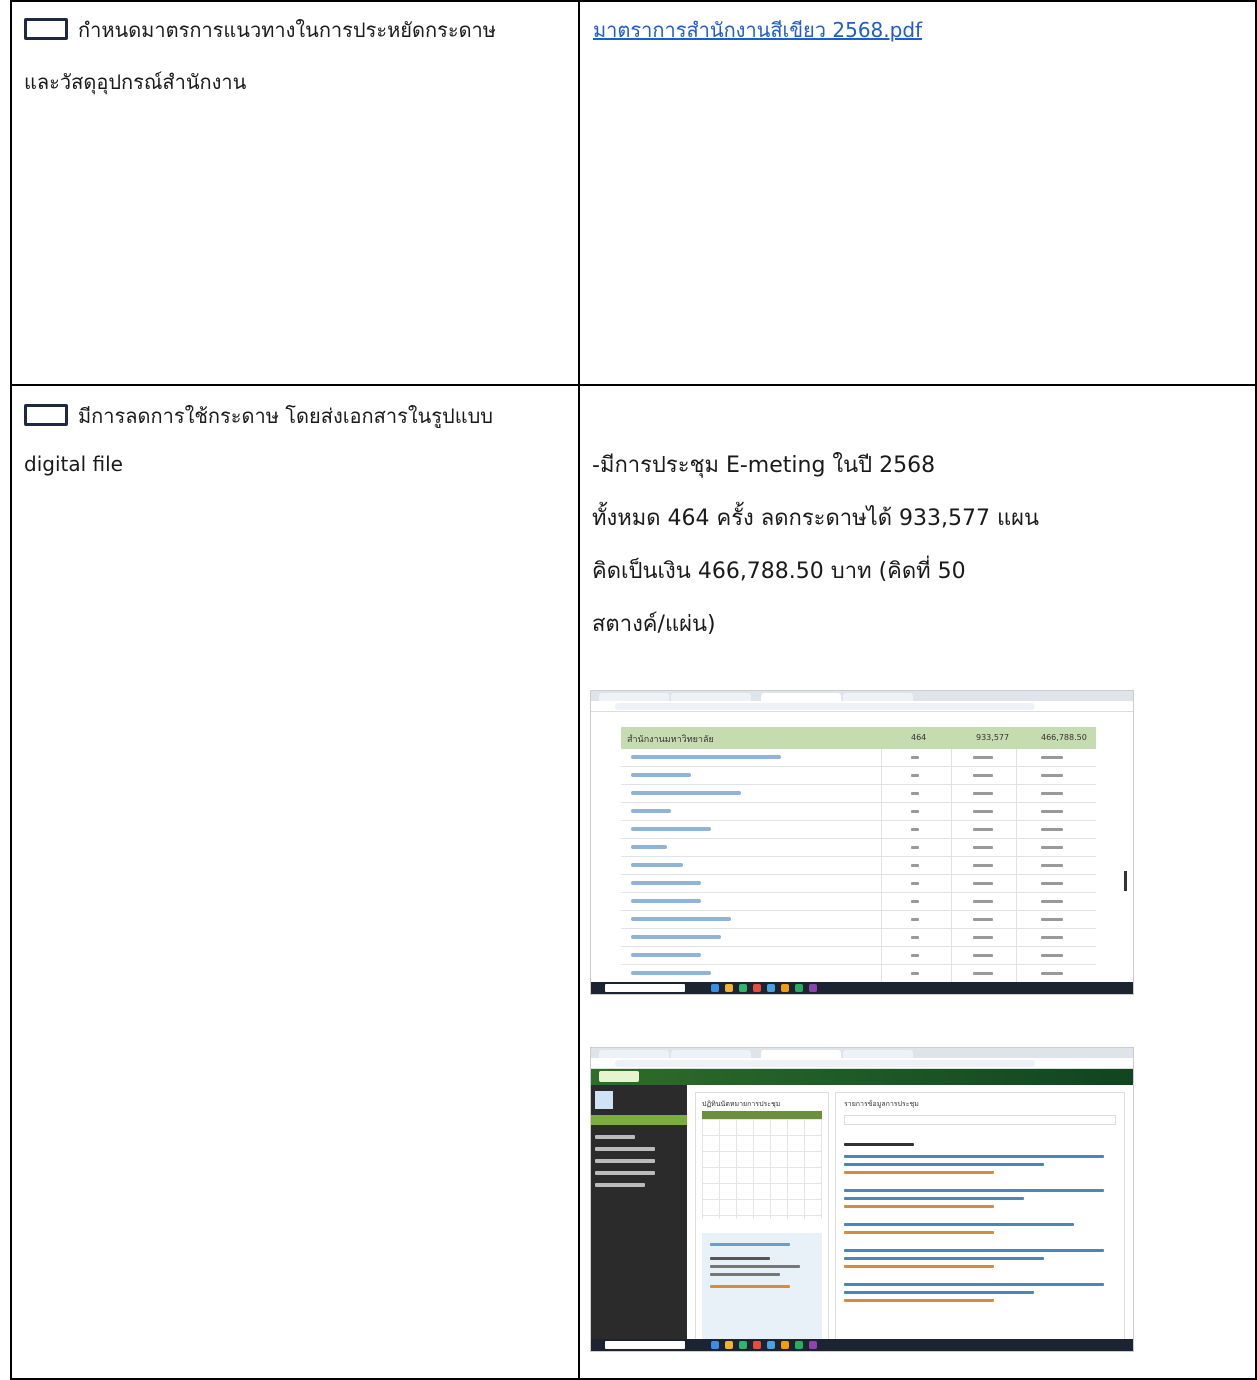  I want to click on avatar, so click(604, 1100).